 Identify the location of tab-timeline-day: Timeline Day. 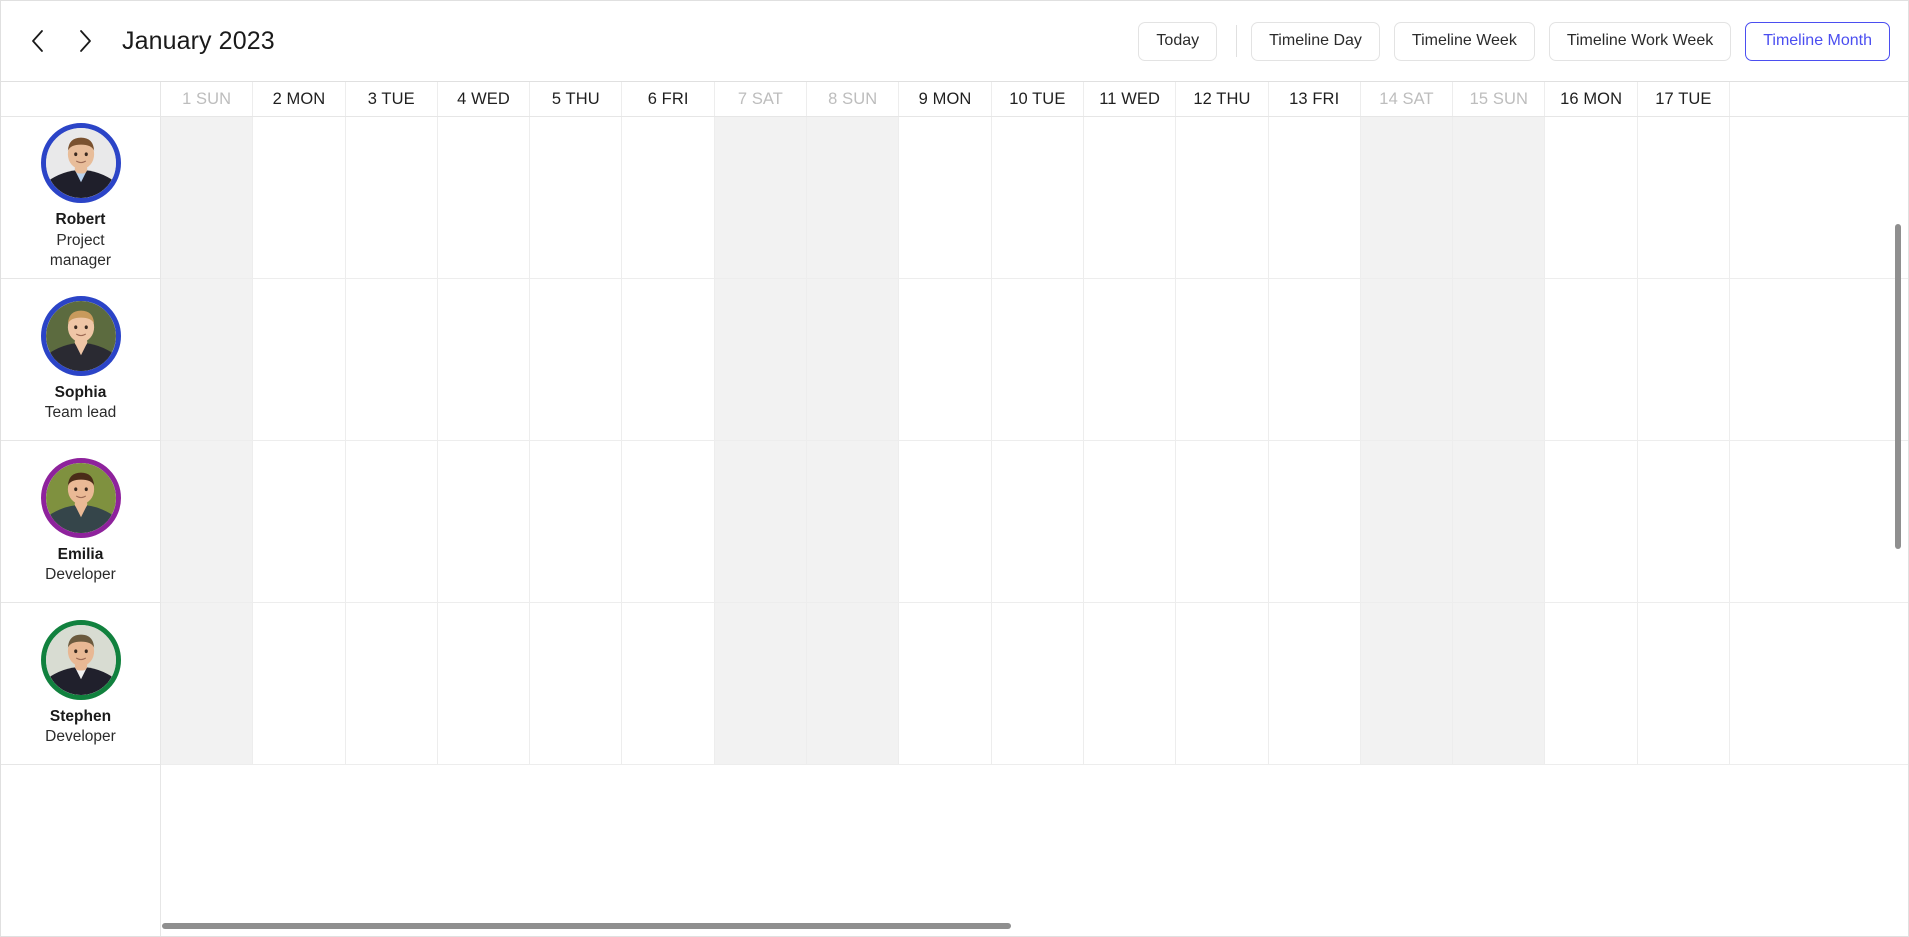
(1315, 41).